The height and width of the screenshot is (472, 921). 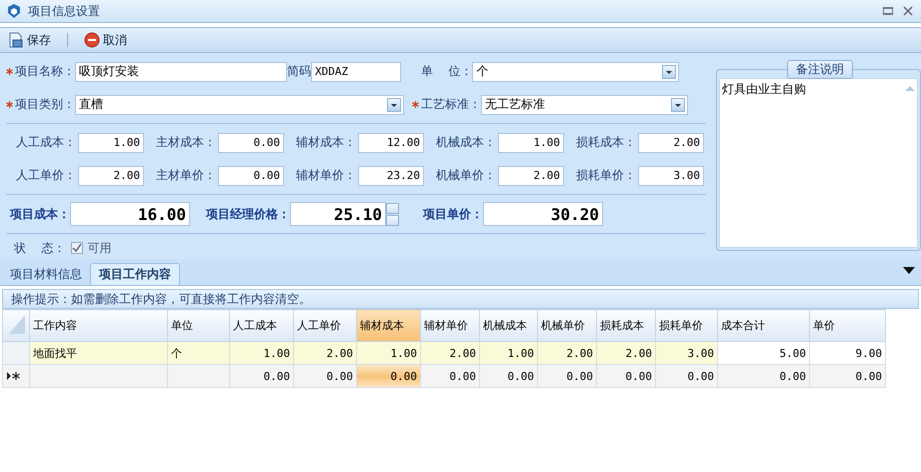 I want to click on input-field: 16.00, so click(x=130, y=214).